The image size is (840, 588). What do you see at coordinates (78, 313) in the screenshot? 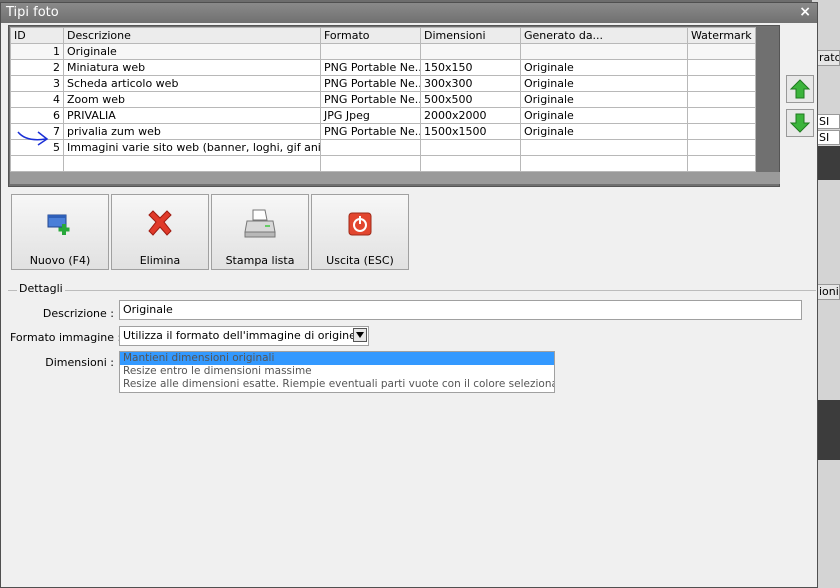
I see `description-label: Descrizione :` at bounding box center [78, 313].